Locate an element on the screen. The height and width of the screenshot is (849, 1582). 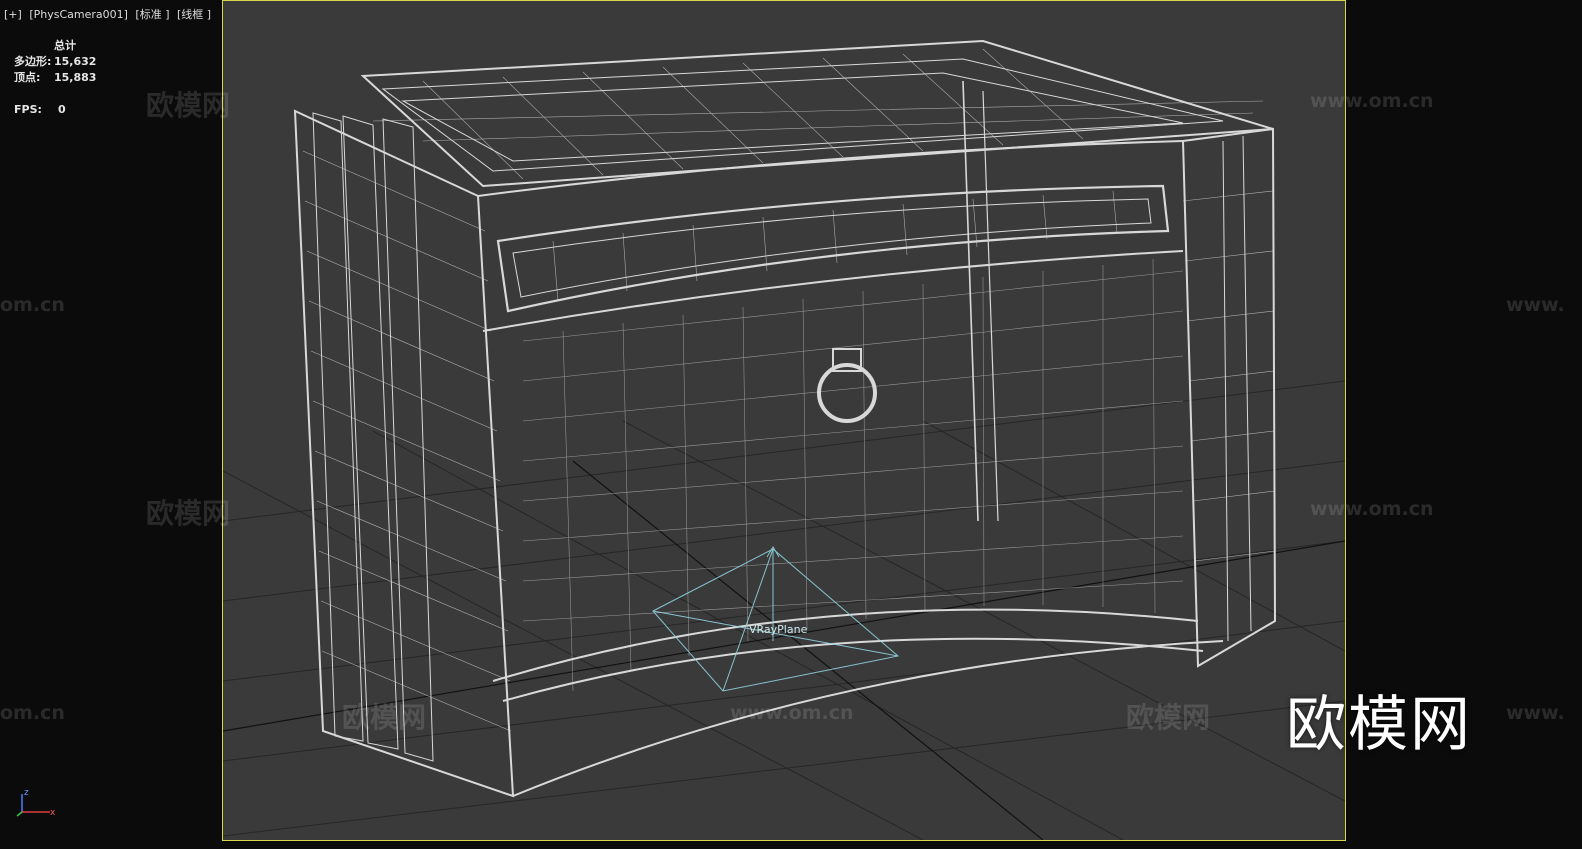
axis-tripod-icon: z x is located at coordinates (36, 803).